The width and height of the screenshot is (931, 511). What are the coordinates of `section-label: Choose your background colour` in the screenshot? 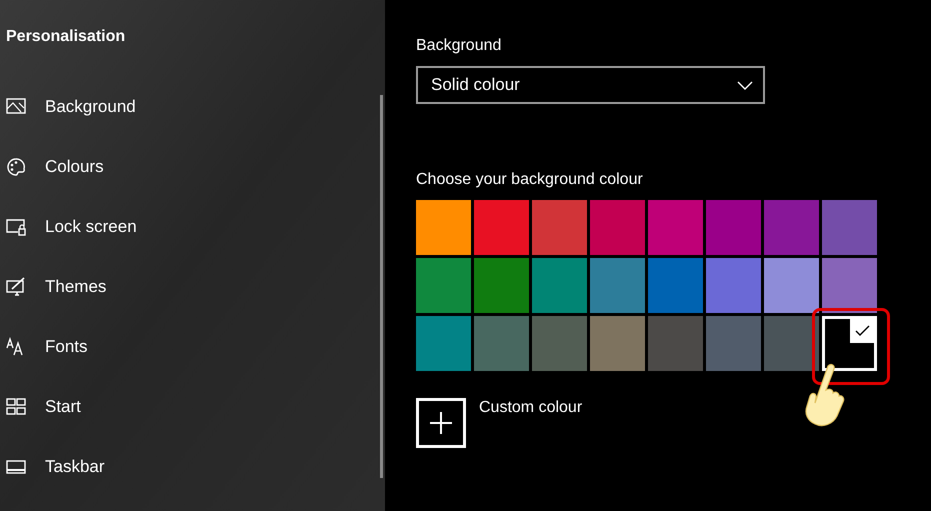 It's located at (530, 180).